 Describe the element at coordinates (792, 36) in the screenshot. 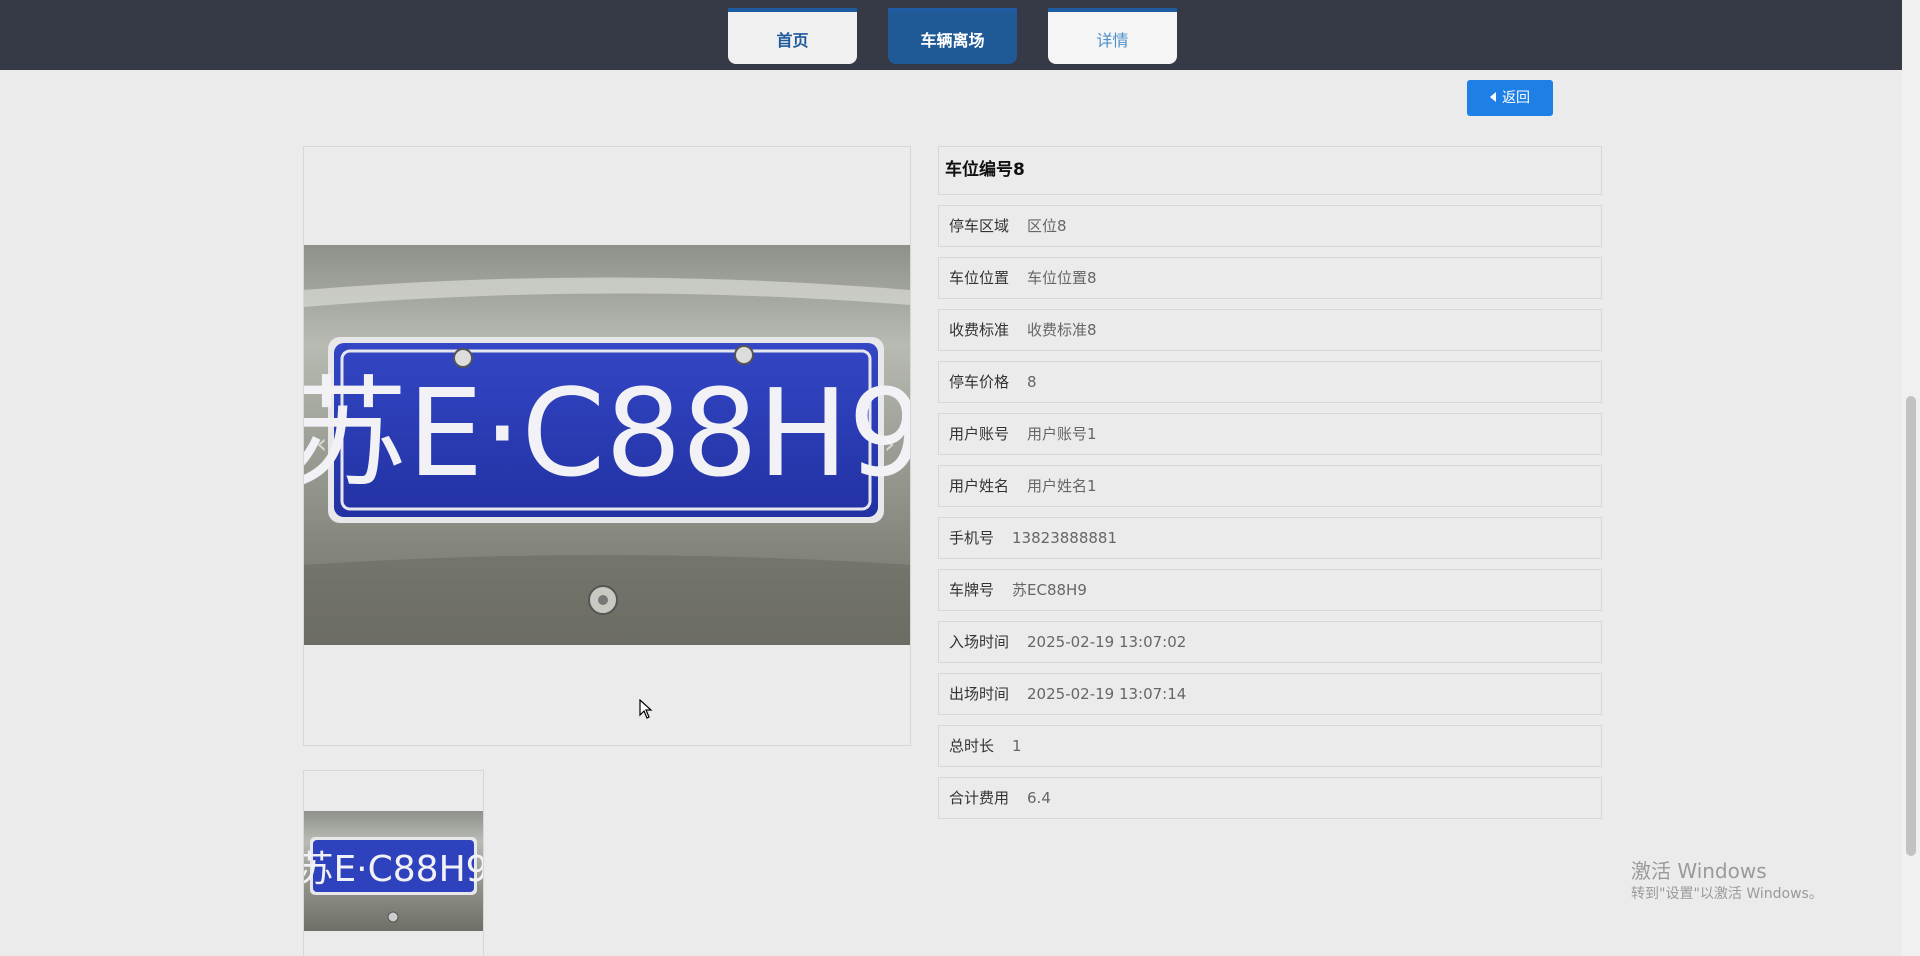

I see `tab-home: 首页` at that location.